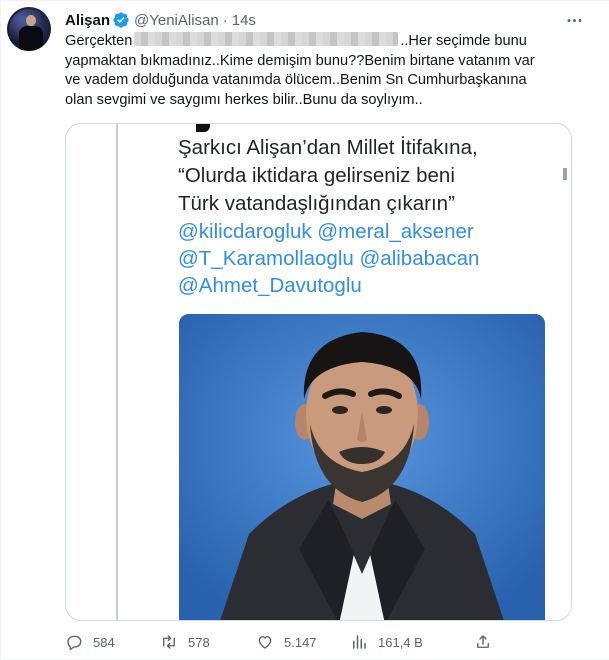  Describe the element at coordinates (316, 175) in the screenshot. I see `media-quote-line: “Olurda iktidara gelirseniz beni` at that location.